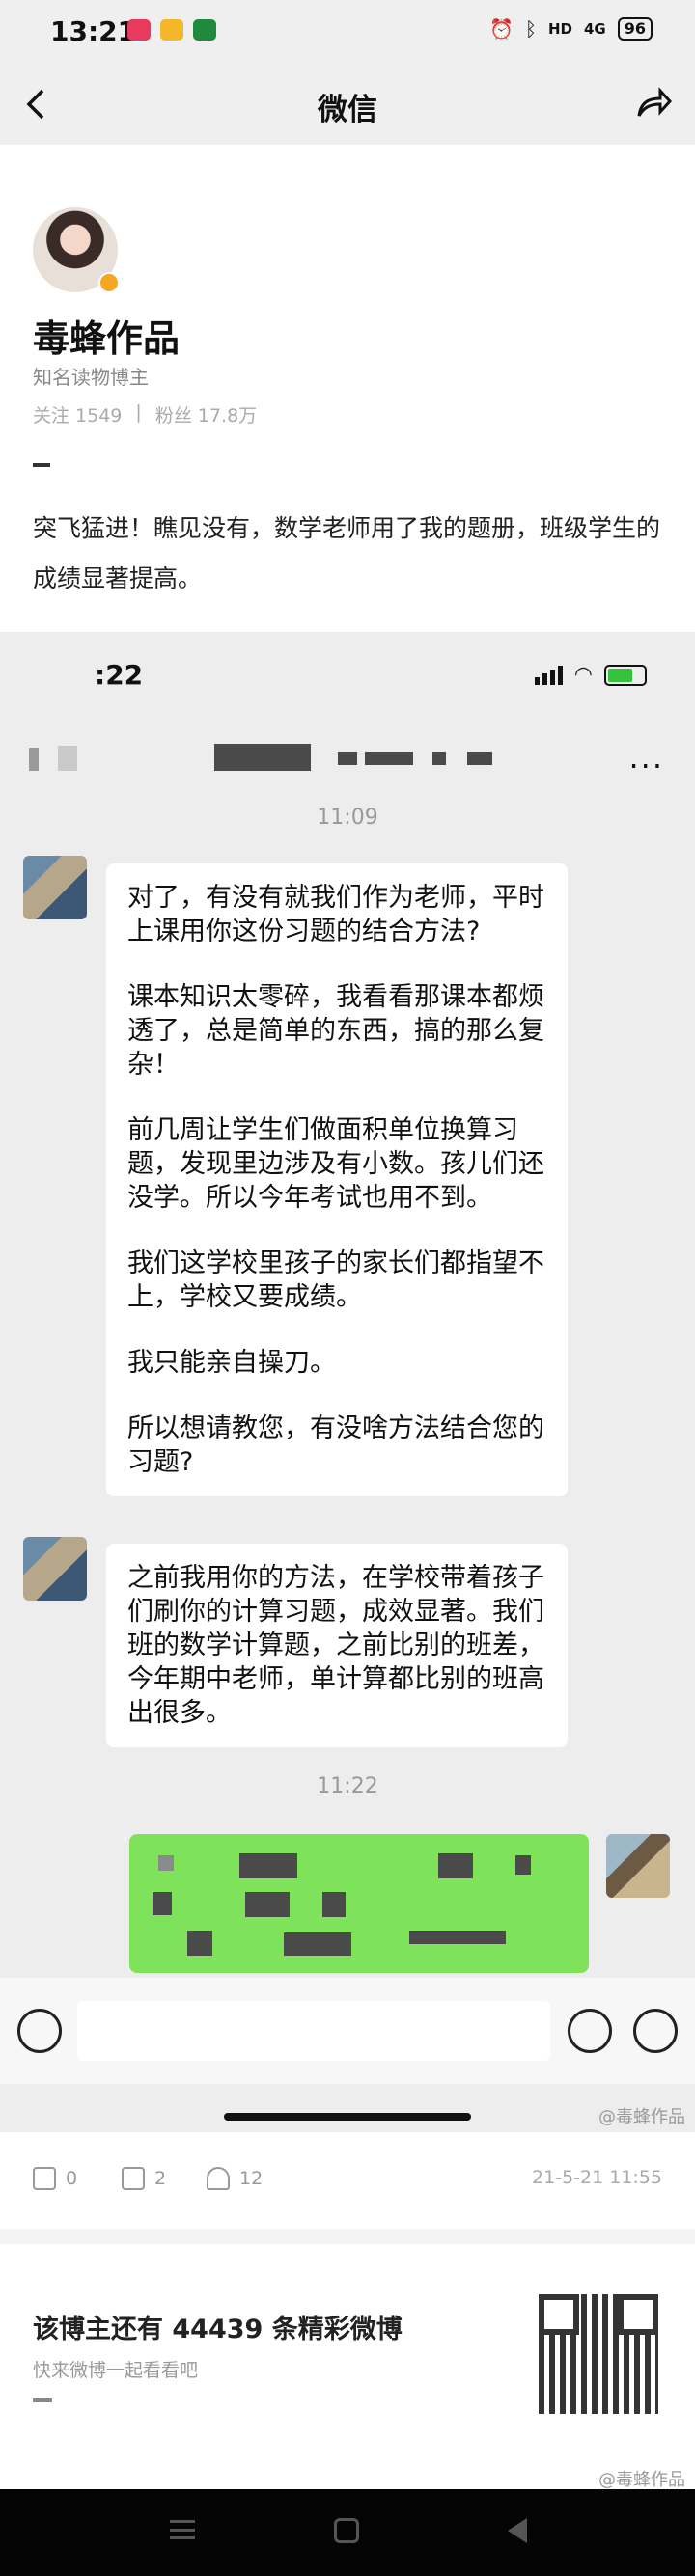 The image size is (695, 2576). Describe the element at coordinates (335, 914) in the screenshot. I see `message-paragraph: 对了，有没有就我们作为老师，平时上课用你这份习题的结合方法?` at that location.